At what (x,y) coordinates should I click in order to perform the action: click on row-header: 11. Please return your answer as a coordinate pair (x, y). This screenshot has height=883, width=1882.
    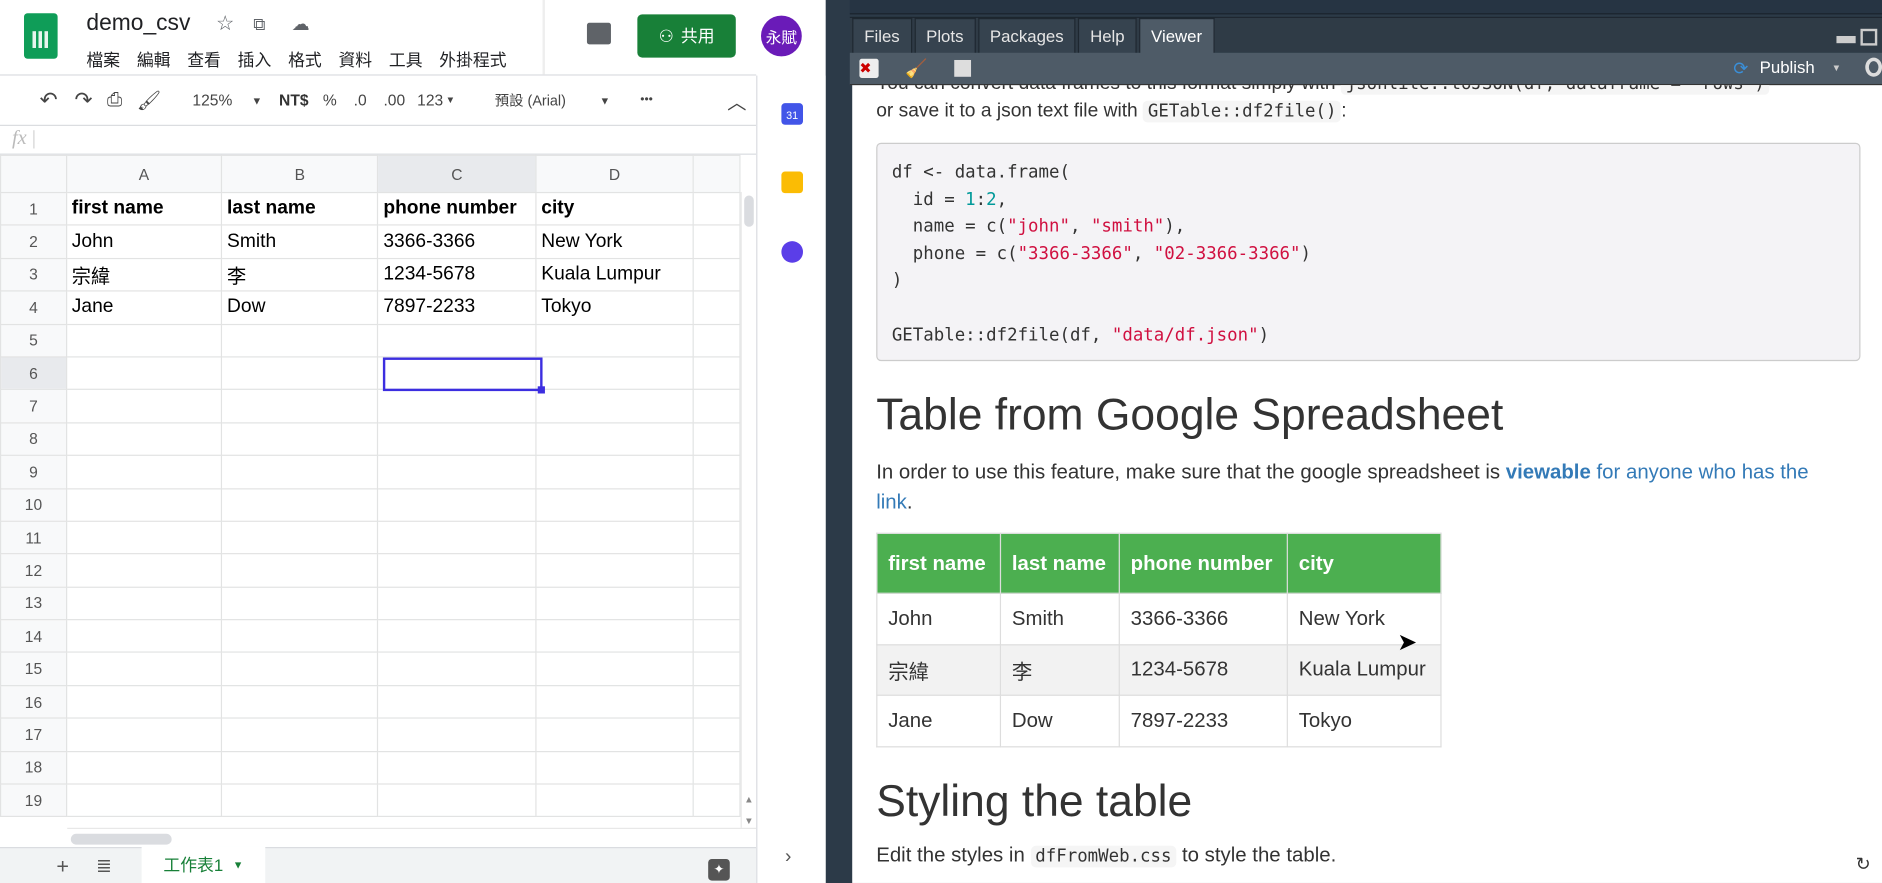
    Looking at the image, I should click on (33, 537).